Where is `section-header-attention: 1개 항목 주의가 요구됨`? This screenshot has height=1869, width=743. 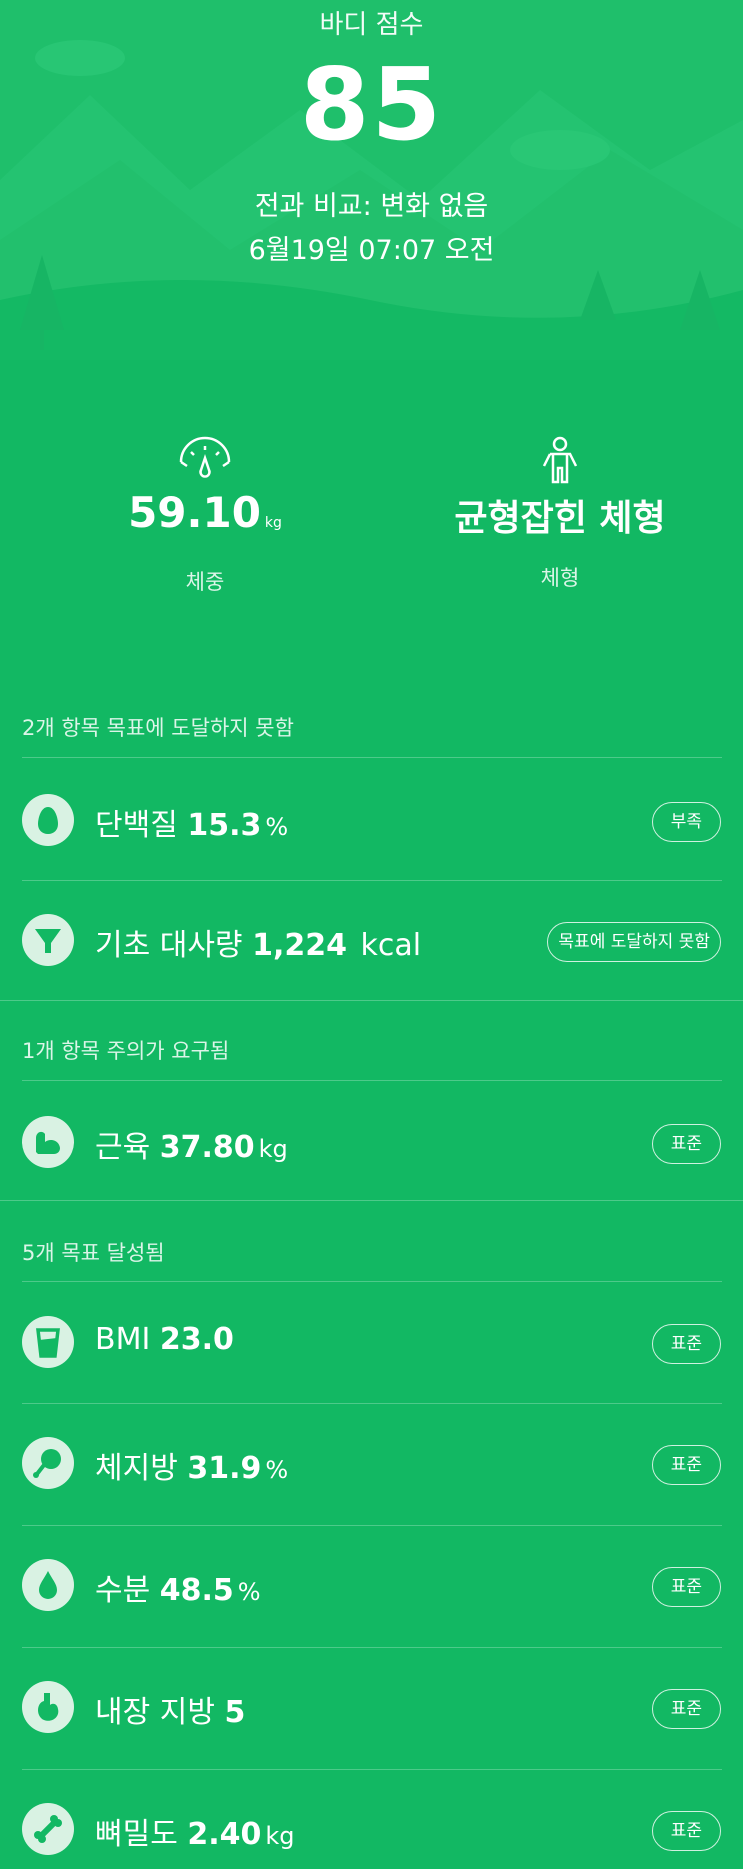
section-header-attention: 1개 항목 주의가 요구됨 is located at coordinates (126, 1051).